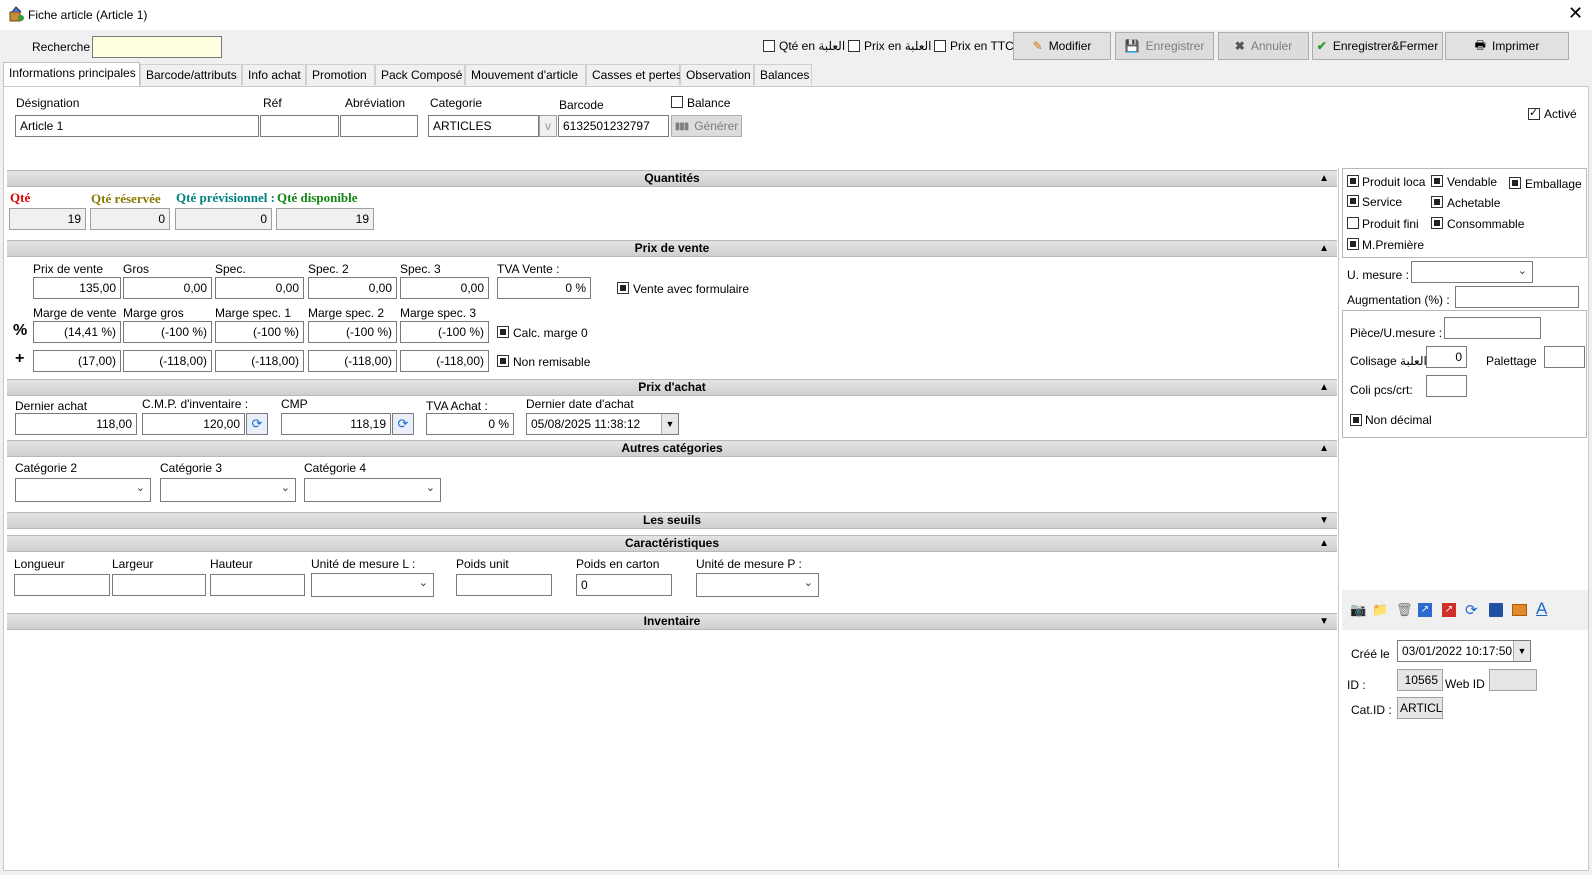  What do you see at coordinates (379, 126) in the screenshot?
I see `abreviation-input` at bounding box center [379, 126].